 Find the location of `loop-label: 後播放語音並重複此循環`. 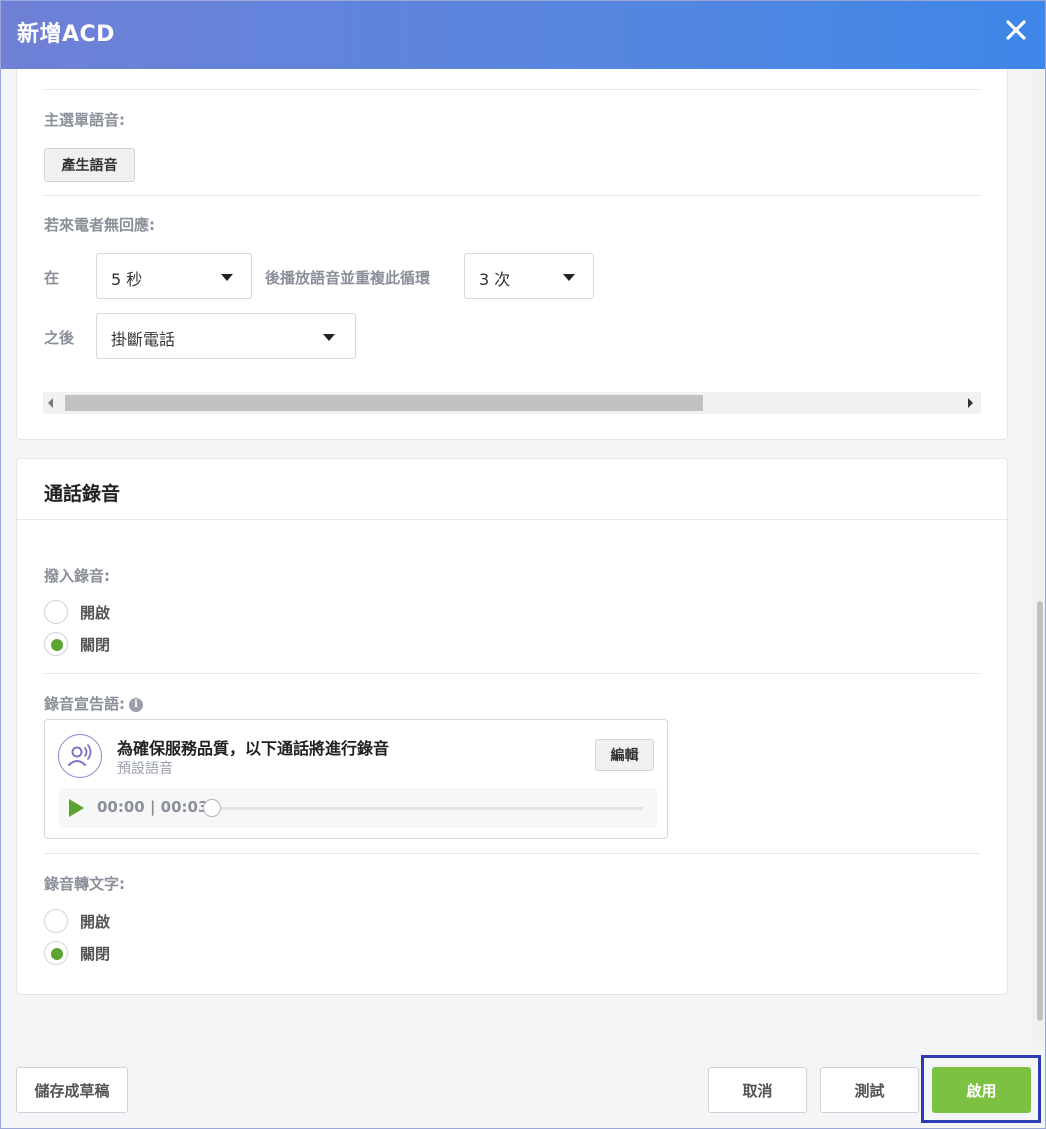

loop-label: 後播放語音並重複此循環 is located at coordinates (348, 278).